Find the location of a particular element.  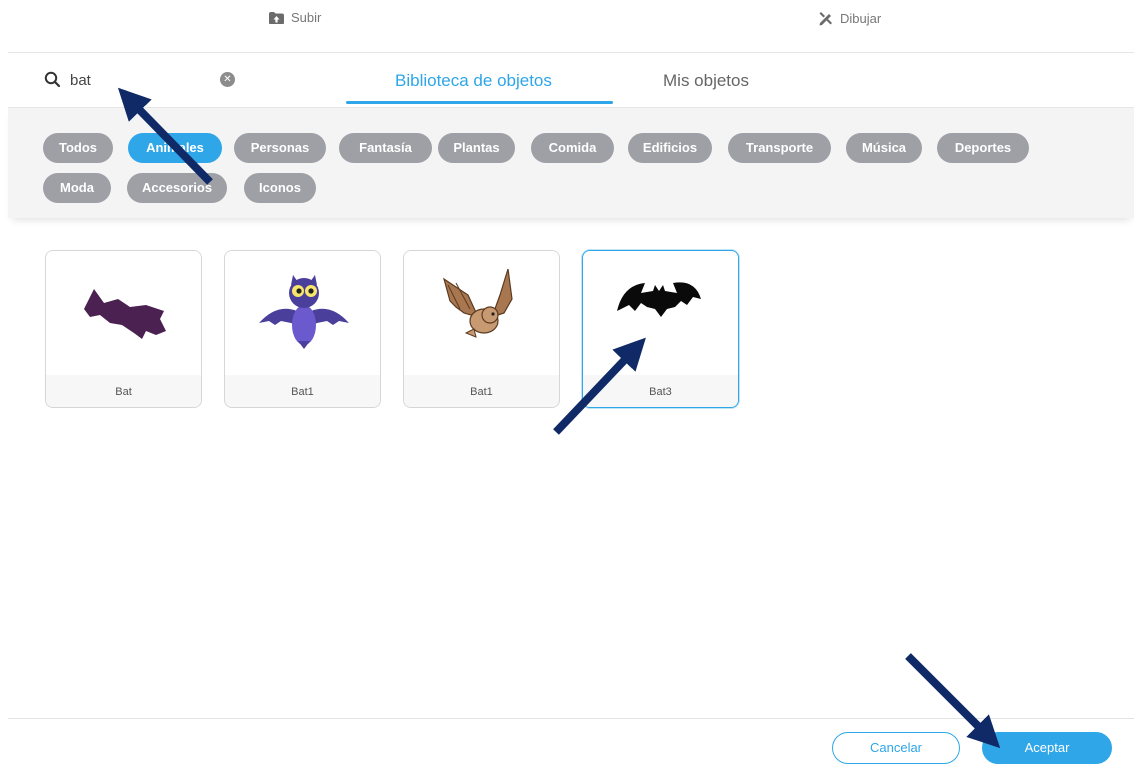

filter-iconos: Iconos is located at coordinates (280, 188).